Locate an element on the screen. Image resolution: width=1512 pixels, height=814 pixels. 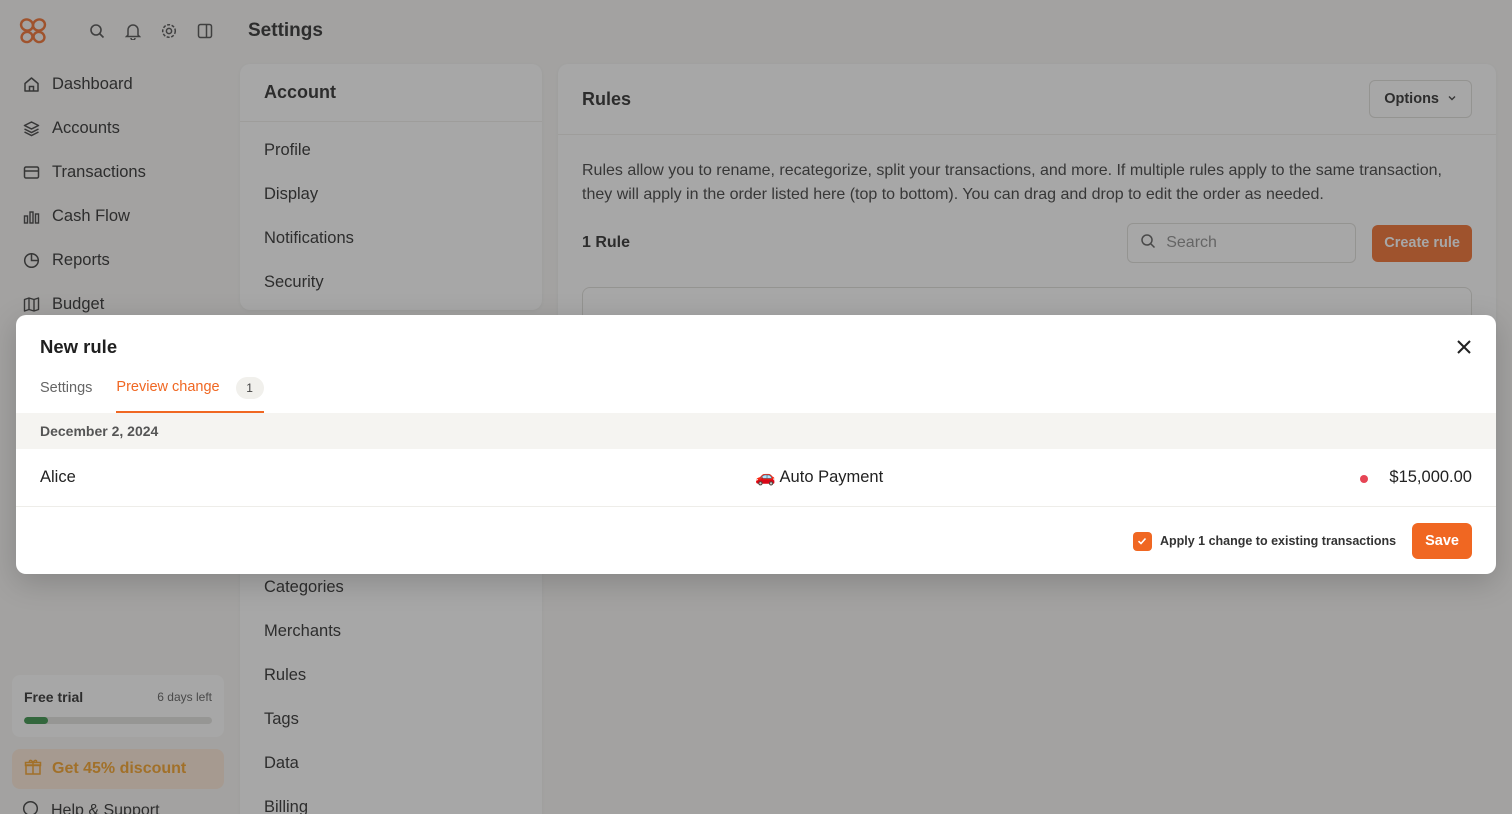
tab-preview-change: Preview change 1 is located at coordinates (190, 394).